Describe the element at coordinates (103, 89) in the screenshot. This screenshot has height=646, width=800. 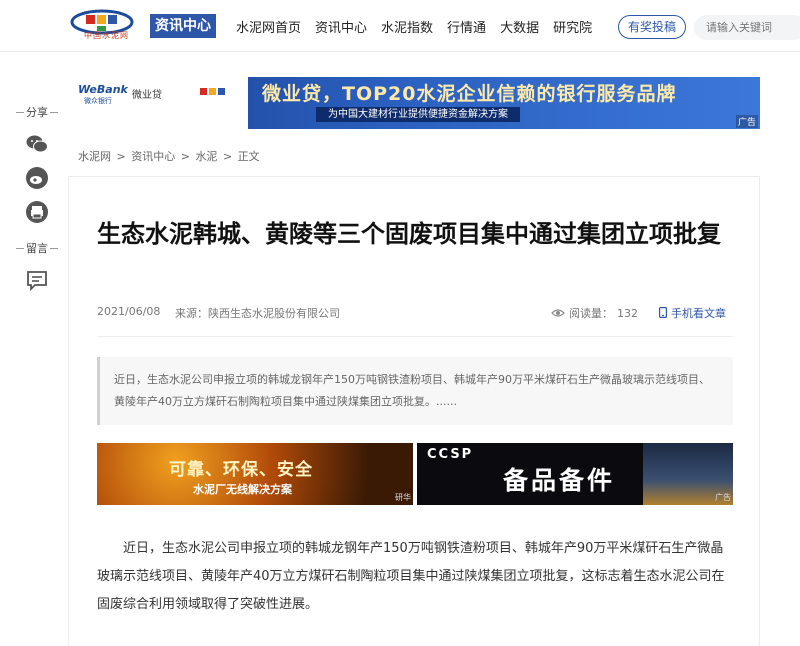
I see `webank-logo: WeBank` at that location.